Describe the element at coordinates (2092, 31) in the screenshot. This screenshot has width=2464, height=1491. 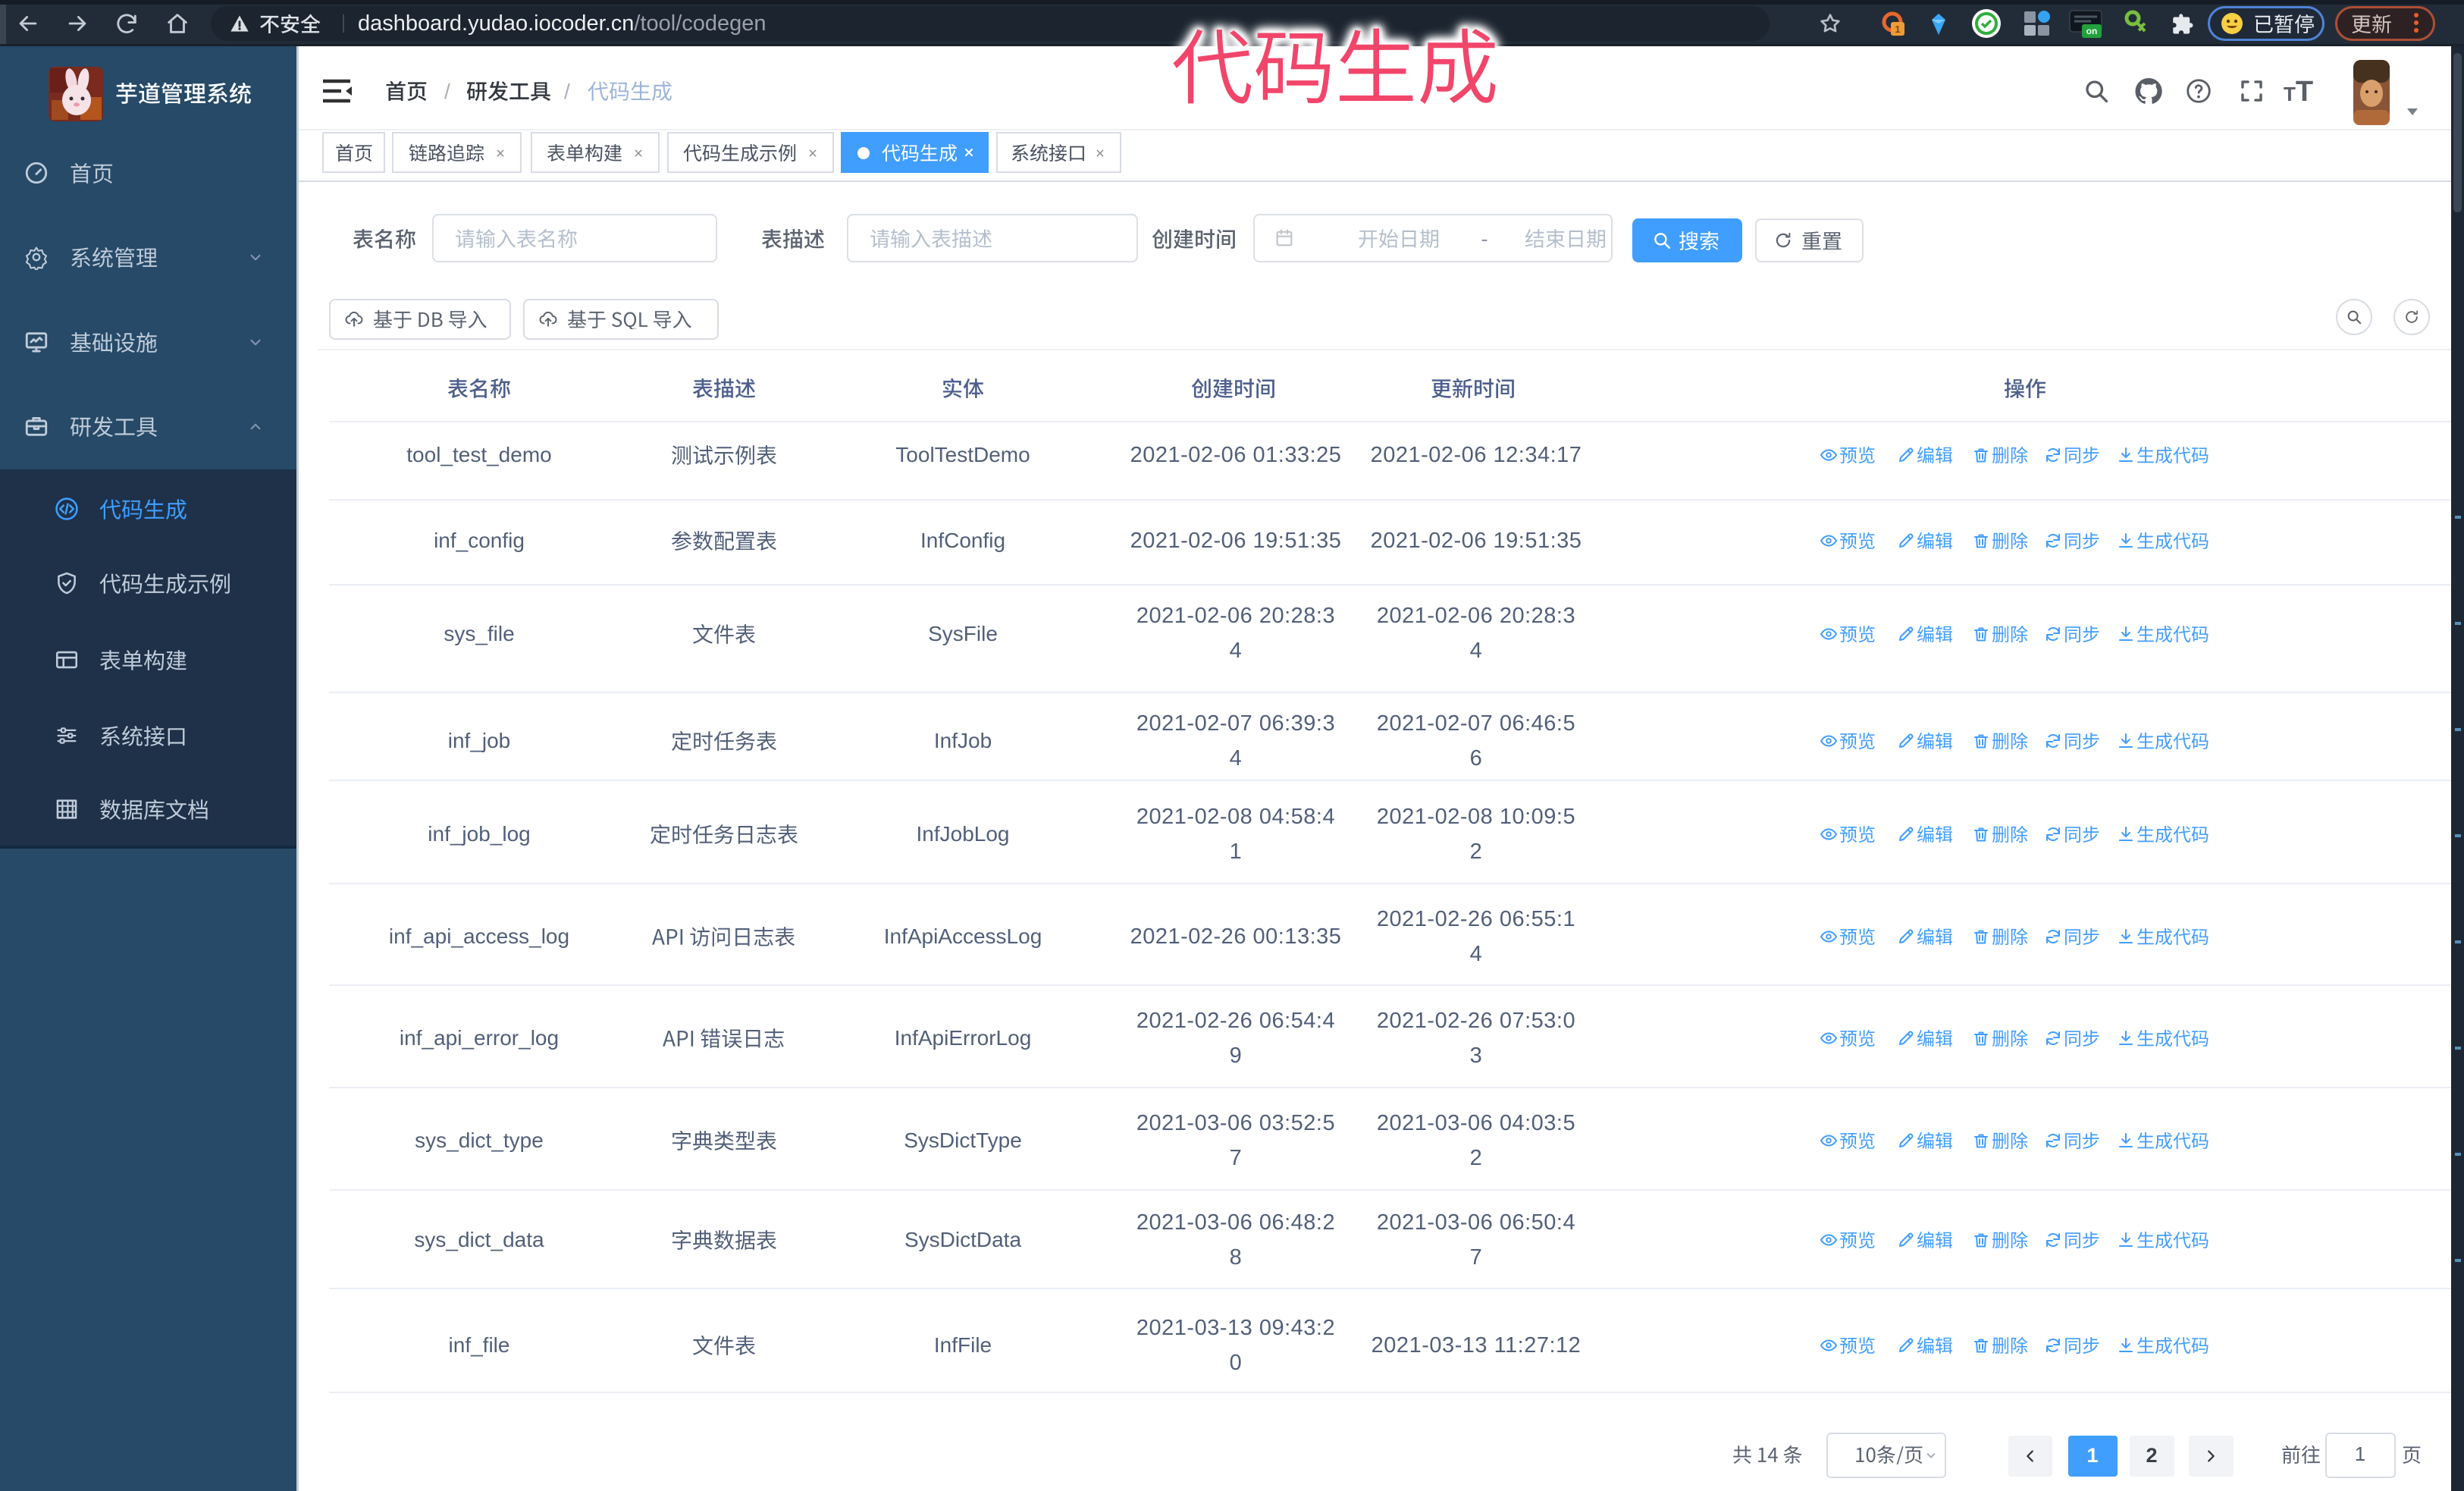
I see `svg-text: on` at that location.